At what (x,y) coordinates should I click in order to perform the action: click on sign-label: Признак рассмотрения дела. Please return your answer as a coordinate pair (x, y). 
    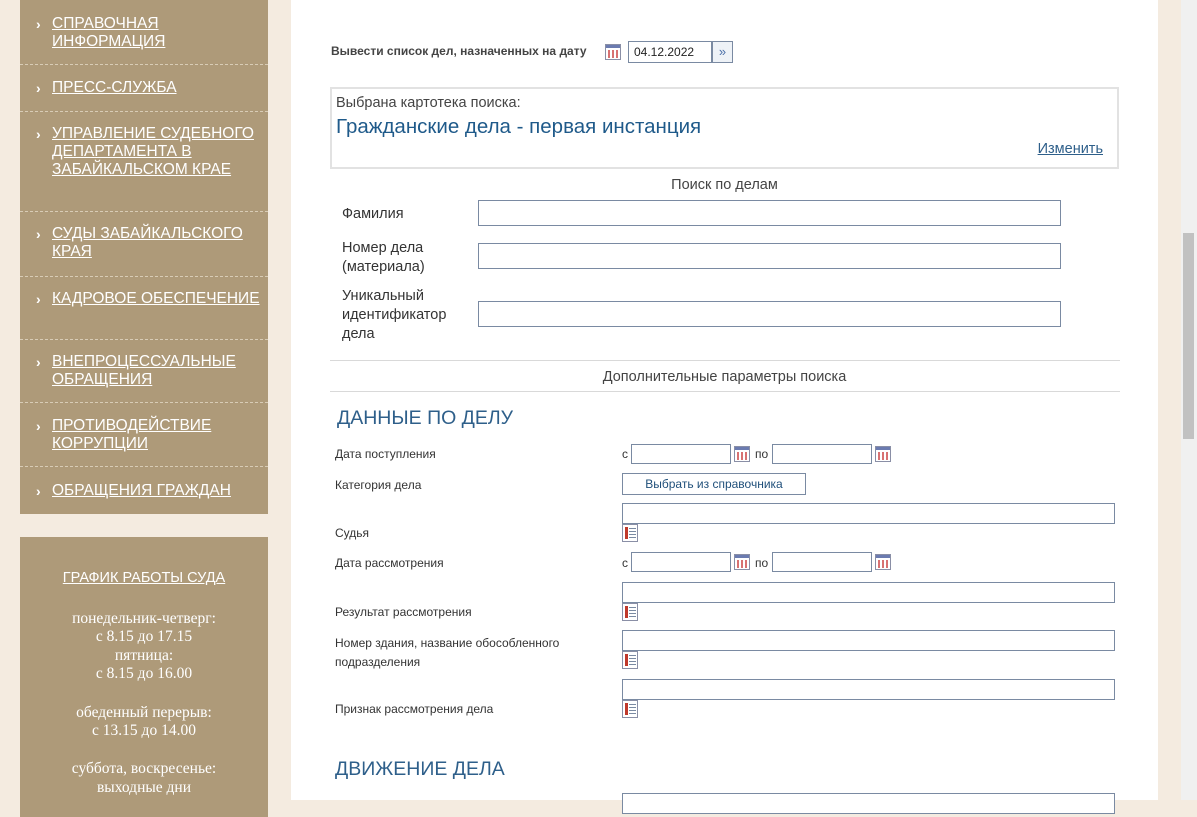
    Looking at the image, I should click on (414, 709).